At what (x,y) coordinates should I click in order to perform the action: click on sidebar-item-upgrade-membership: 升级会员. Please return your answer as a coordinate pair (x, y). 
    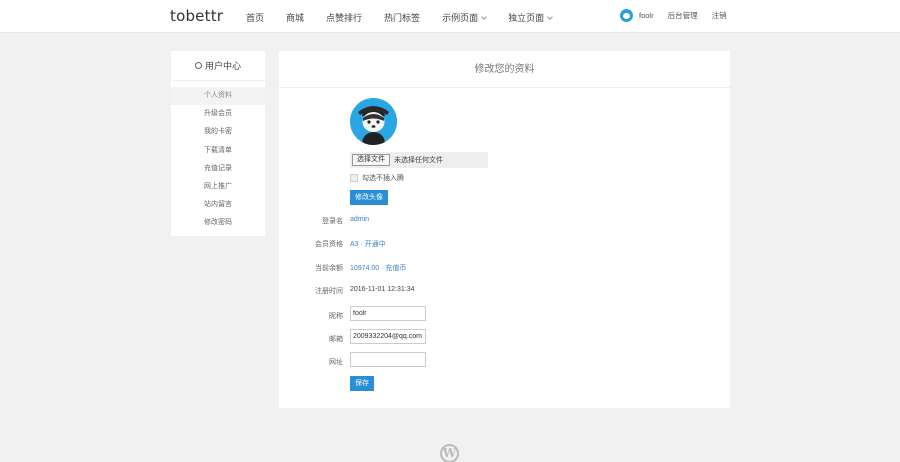
    Looking at the image, I should click on (218, 114).